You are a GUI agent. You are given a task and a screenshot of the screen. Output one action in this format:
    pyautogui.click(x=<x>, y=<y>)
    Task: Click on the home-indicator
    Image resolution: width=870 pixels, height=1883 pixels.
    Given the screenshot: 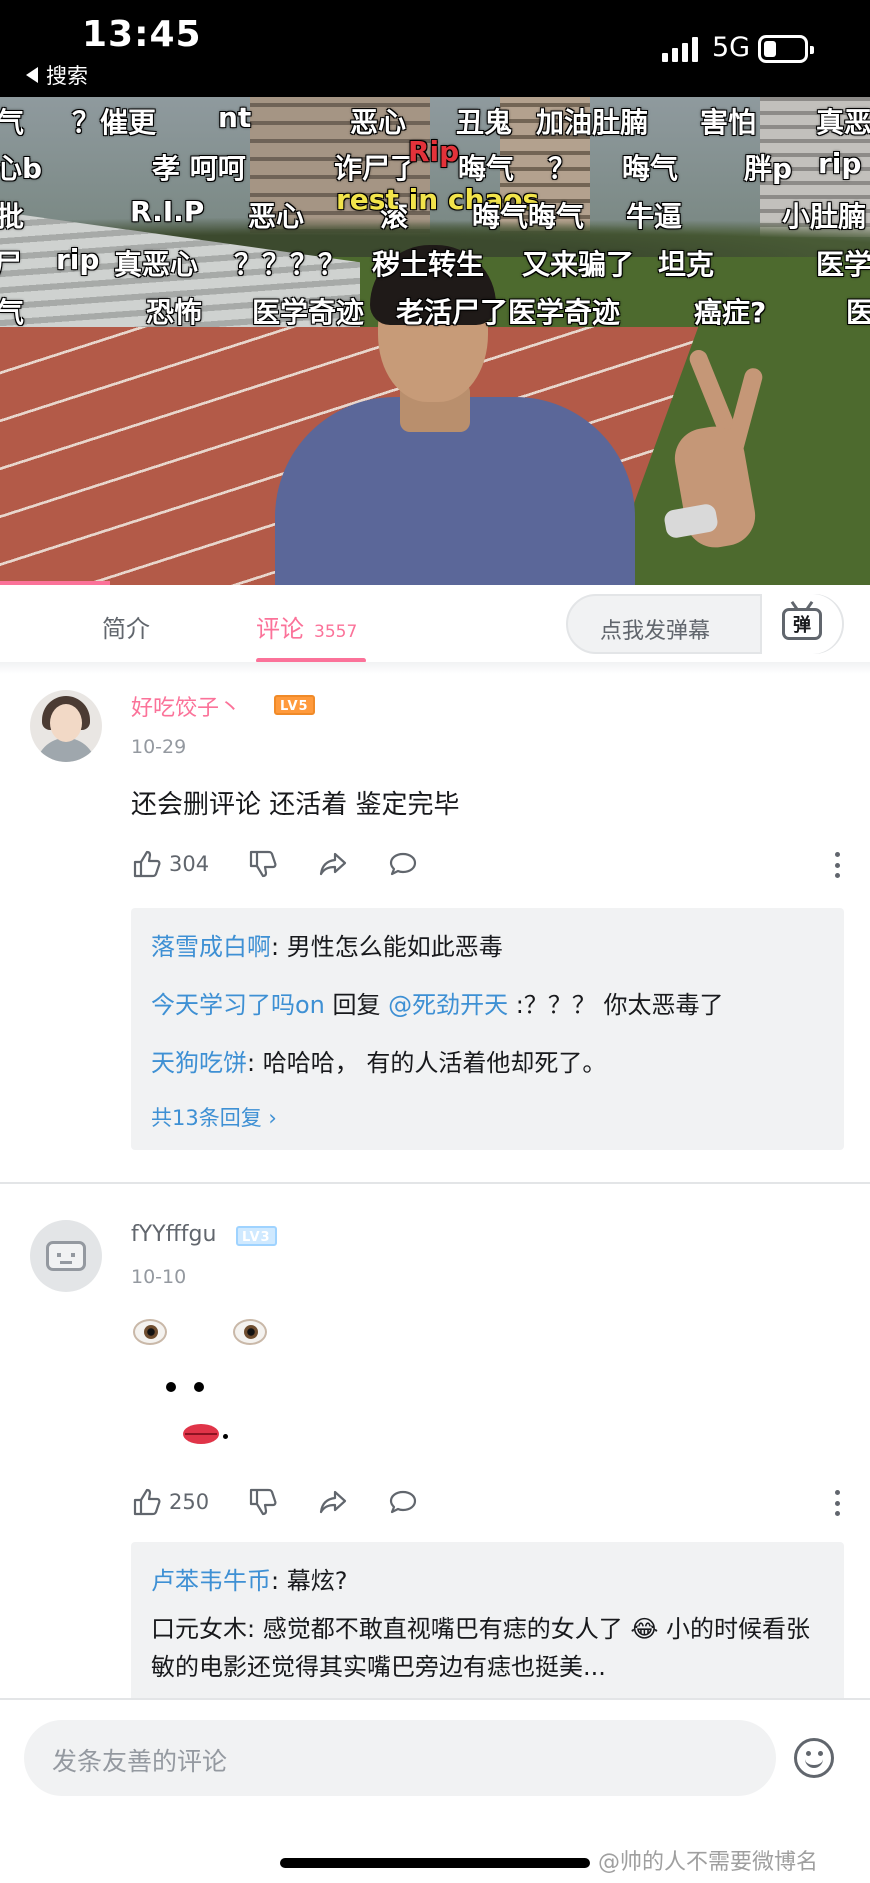 What is the action you would take?
    pyautogui.click(x=435, y=1863)
    